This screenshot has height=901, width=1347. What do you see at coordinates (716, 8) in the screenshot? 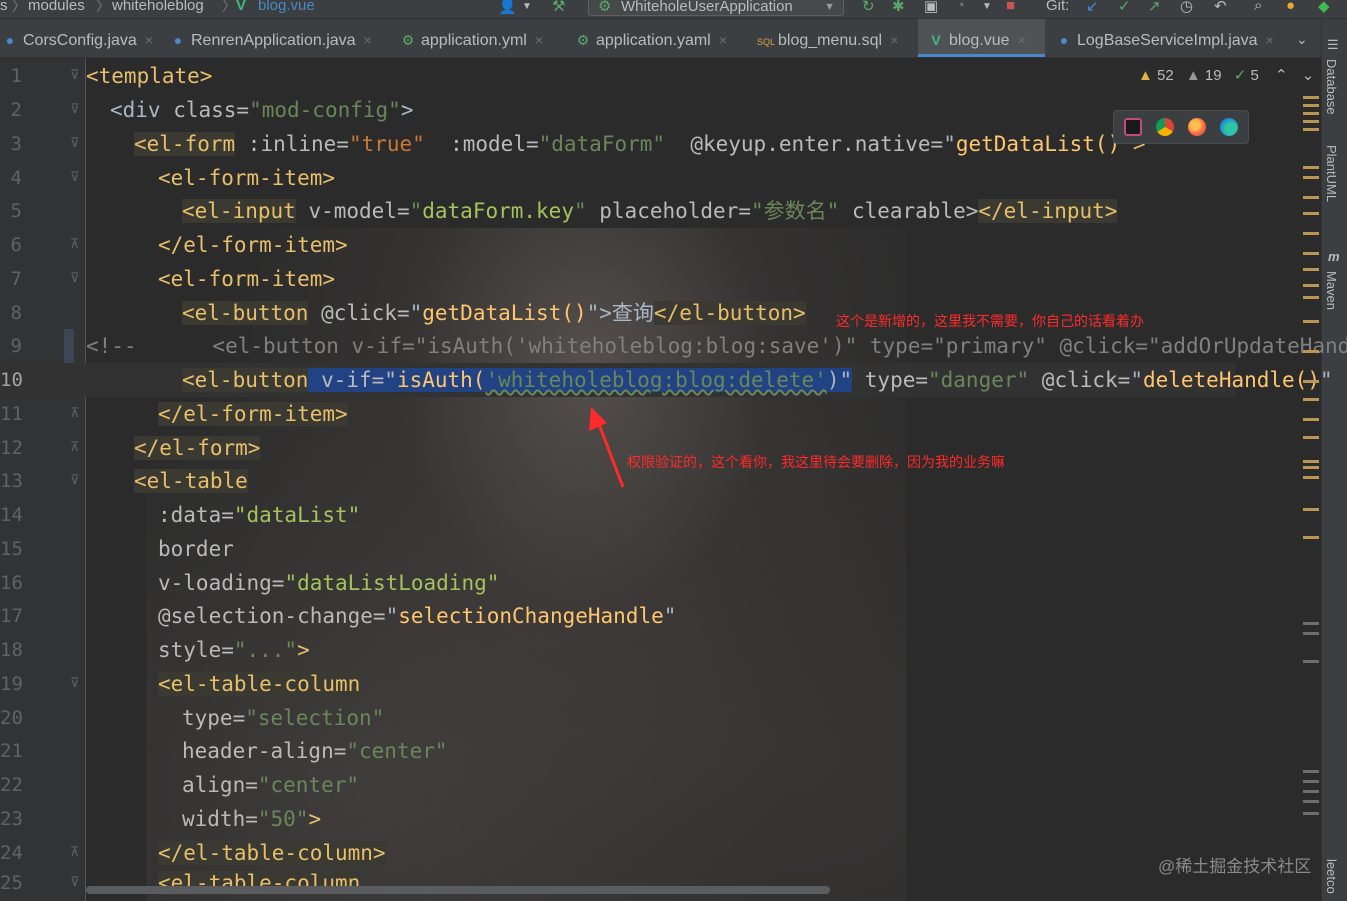
I see `run-configuration-select: ⚙ WhiteholeUserApplication ▼` at bounding box center [716, 8].